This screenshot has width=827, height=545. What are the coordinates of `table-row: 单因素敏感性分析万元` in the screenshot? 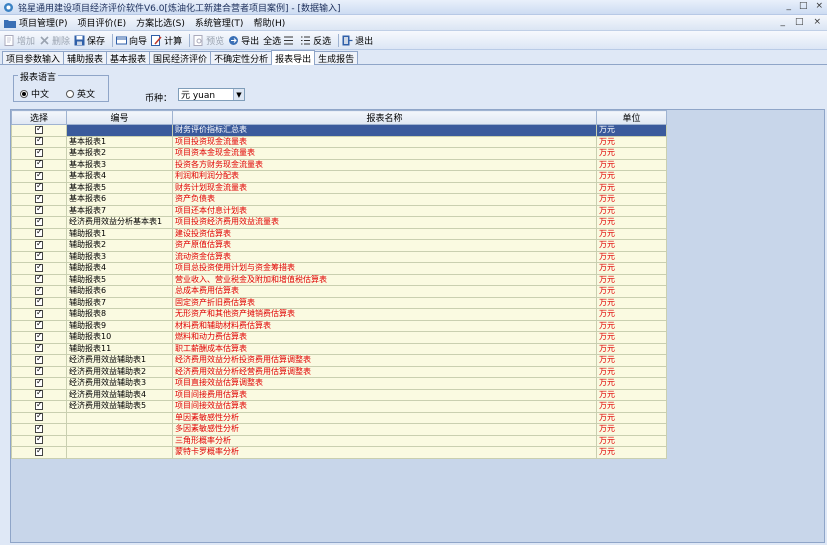 It's located at (339, 417).